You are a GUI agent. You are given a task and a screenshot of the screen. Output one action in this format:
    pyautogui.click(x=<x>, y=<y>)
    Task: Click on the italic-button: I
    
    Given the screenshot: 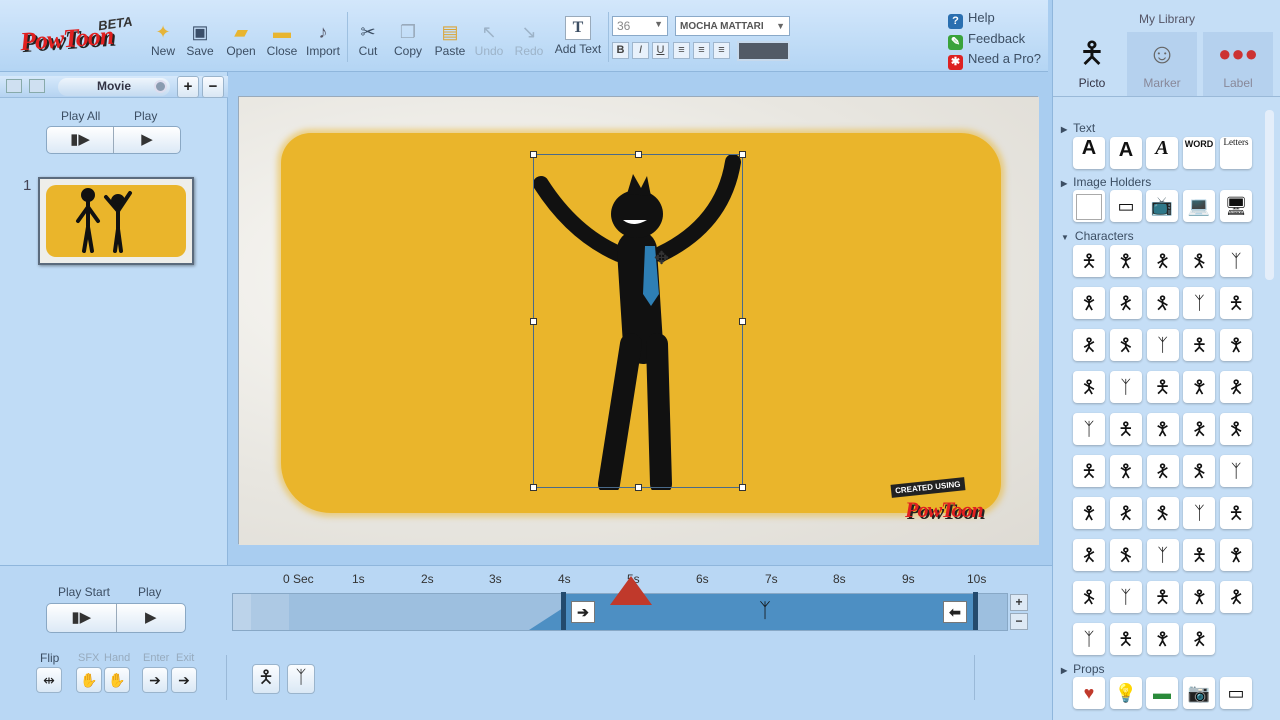 What is the action you would take?
    pyautogui.click(x=640, y=50)
    